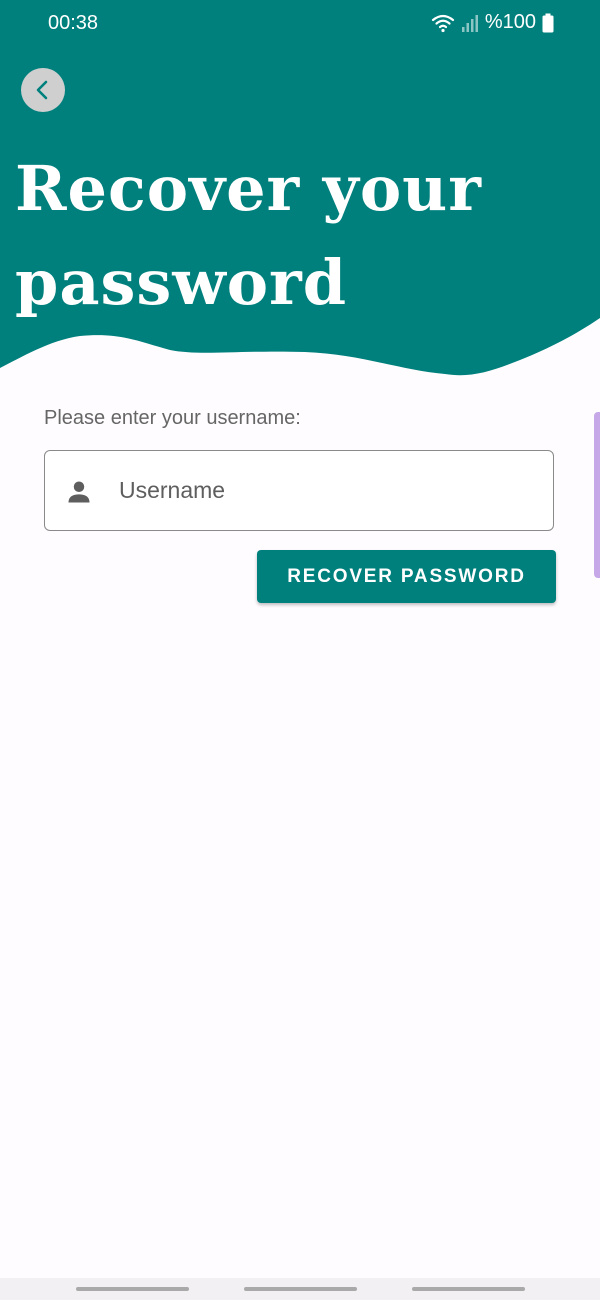  Describe the element at coordinates (132, 1289) in the screenshot. I see `nav-recents-button` at that location.